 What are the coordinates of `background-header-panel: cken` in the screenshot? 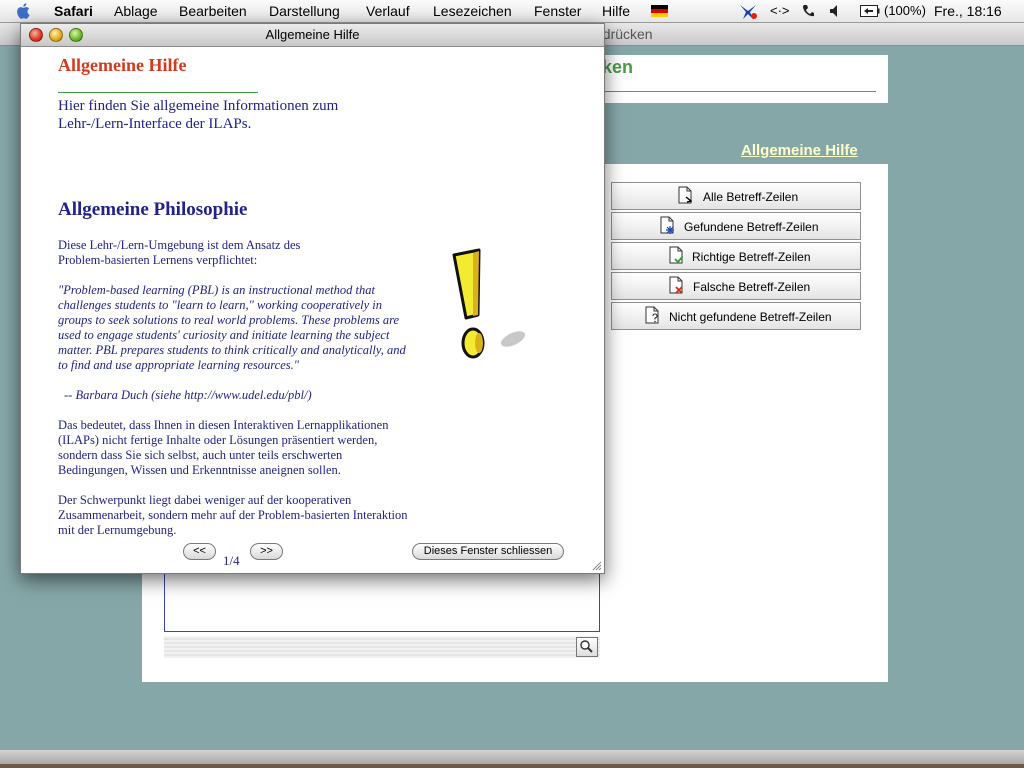 It's located at (739, 79).